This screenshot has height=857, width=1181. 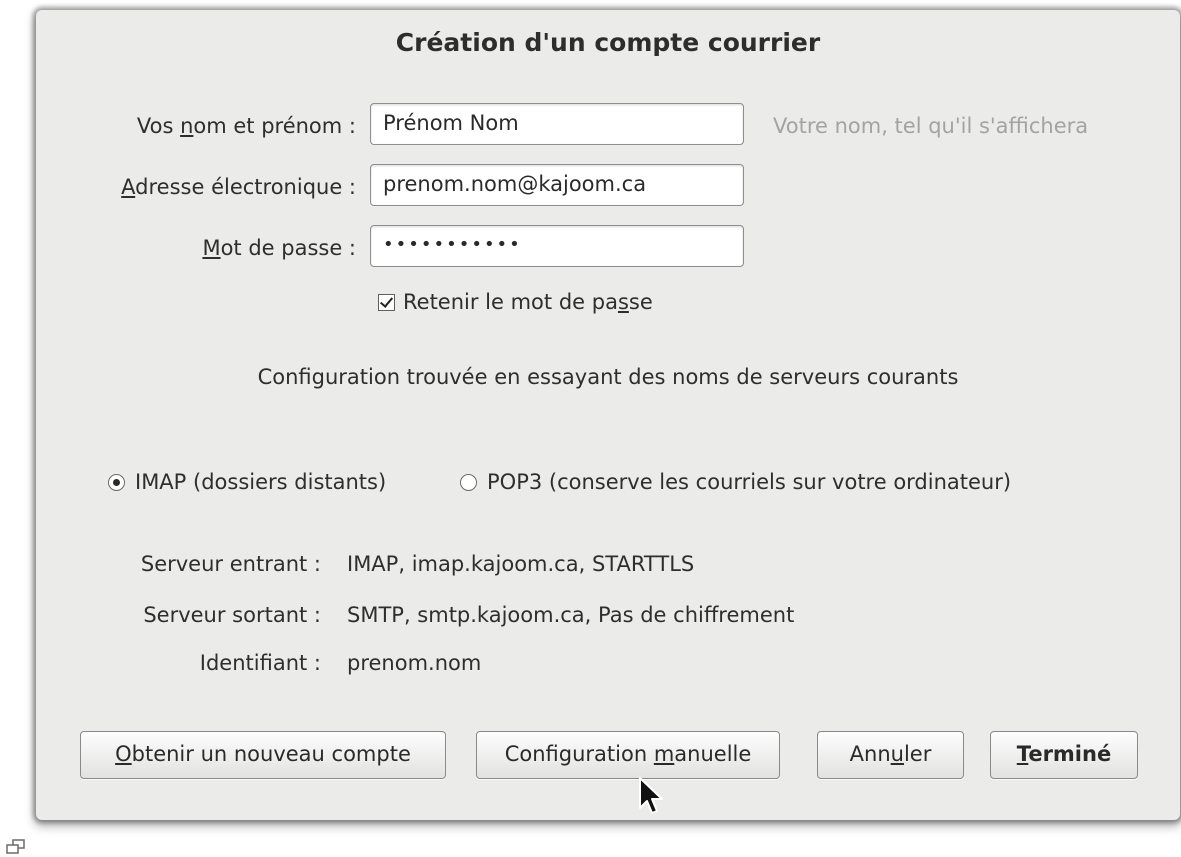 What do you see at coordinates (260, 663) in the screenshot?
I see `username-label: Identifiant :` at bounding box center [260, 663].